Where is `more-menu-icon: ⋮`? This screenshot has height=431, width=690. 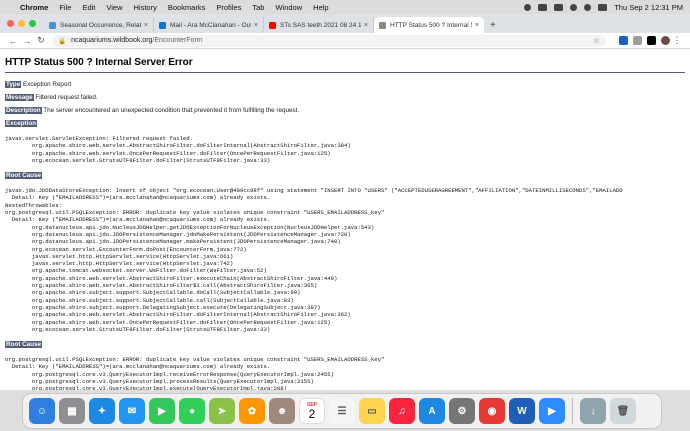 more-menu-icon: ⋮ is located at coordinates (677, 40).